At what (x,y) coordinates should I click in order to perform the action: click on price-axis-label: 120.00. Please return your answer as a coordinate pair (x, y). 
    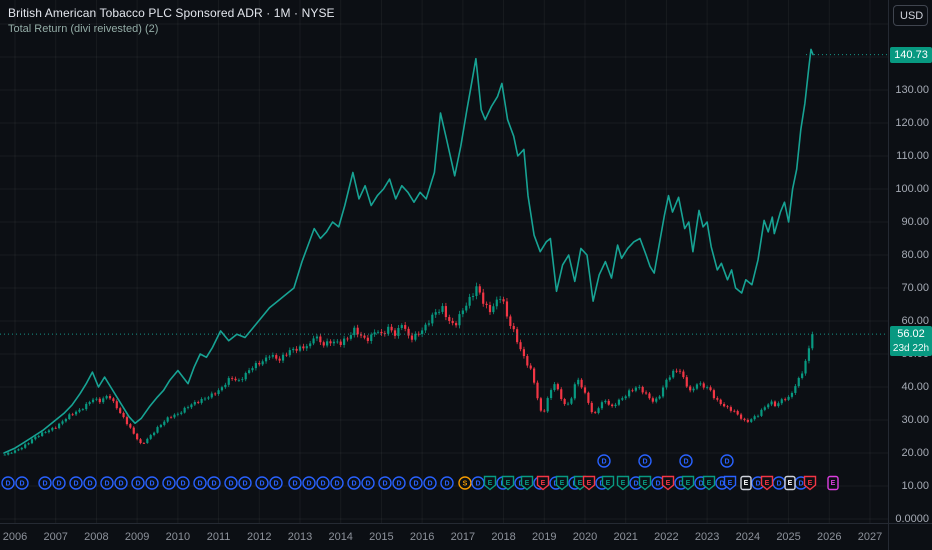
    Looking at the image, I should click on (912, 123).